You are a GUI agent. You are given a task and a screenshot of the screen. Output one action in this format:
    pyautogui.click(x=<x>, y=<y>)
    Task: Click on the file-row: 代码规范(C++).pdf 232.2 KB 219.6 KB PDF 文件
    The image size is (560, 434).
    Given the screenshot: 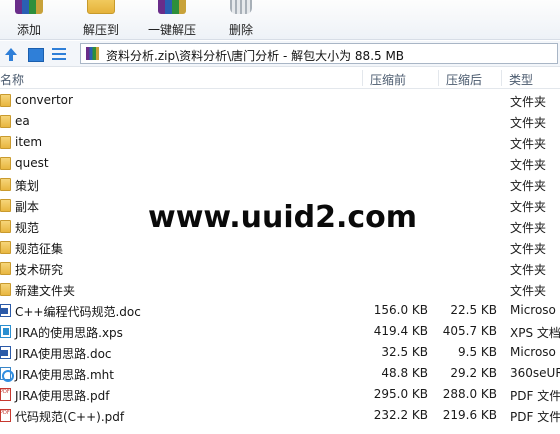 What is the action you would take?
    pyautogui.click(x=280, y=415)
    